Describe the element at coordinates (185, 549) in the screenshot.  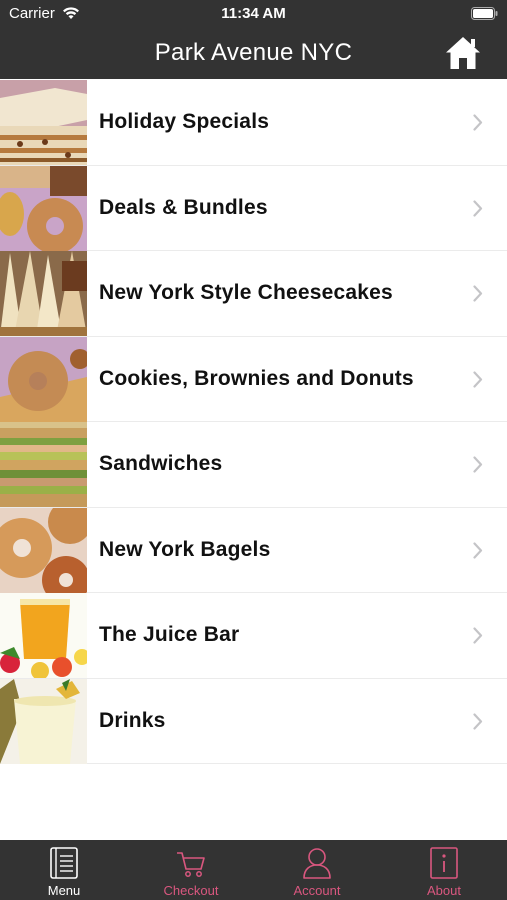
I see `menu-item-label: New York Bagels` at that location.